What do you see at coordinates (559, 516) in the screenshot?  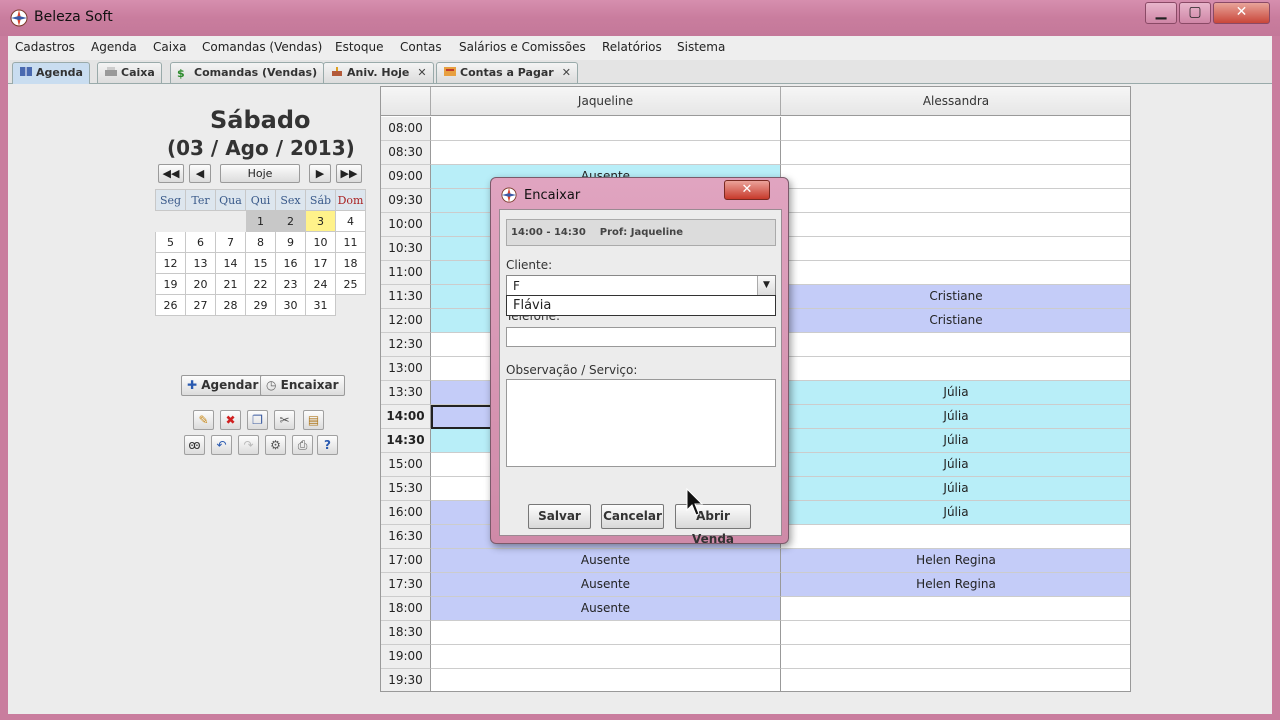 I see `salvar-button: Salvar` at bounding box center [559, 516].